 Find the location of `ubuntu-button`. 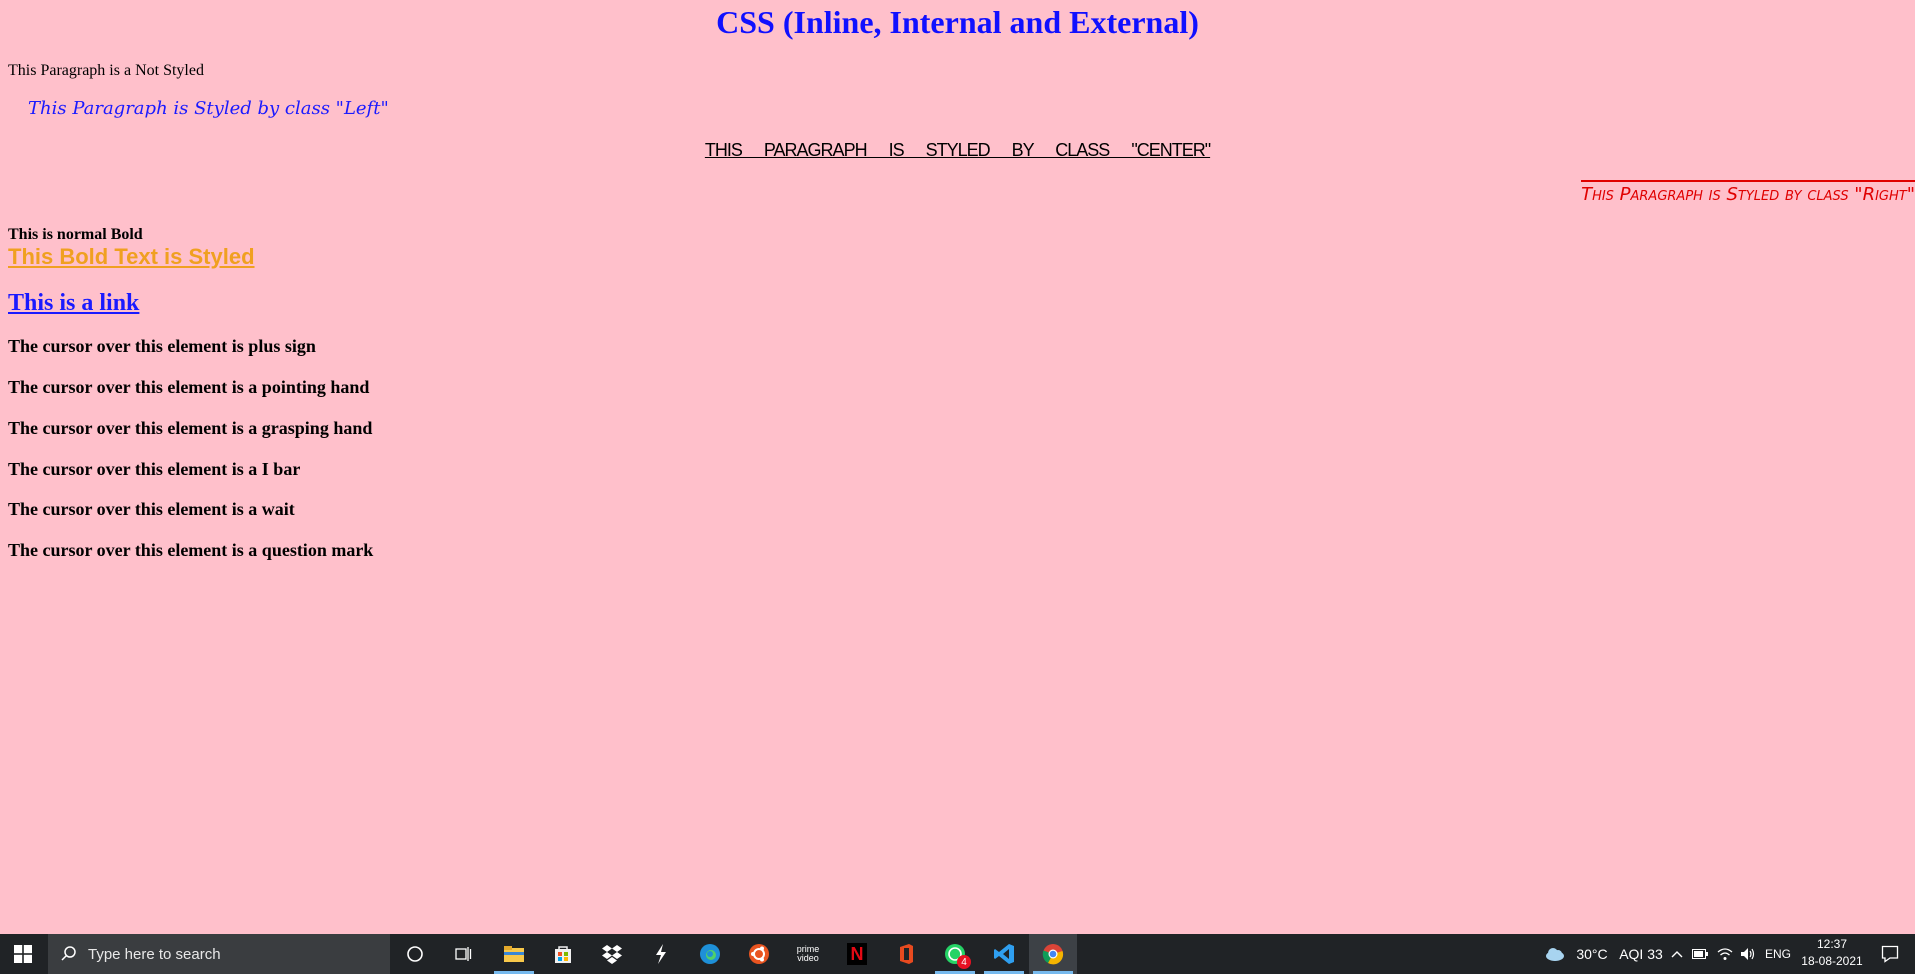

ubuntu-button is located at coordinates (759, 954).